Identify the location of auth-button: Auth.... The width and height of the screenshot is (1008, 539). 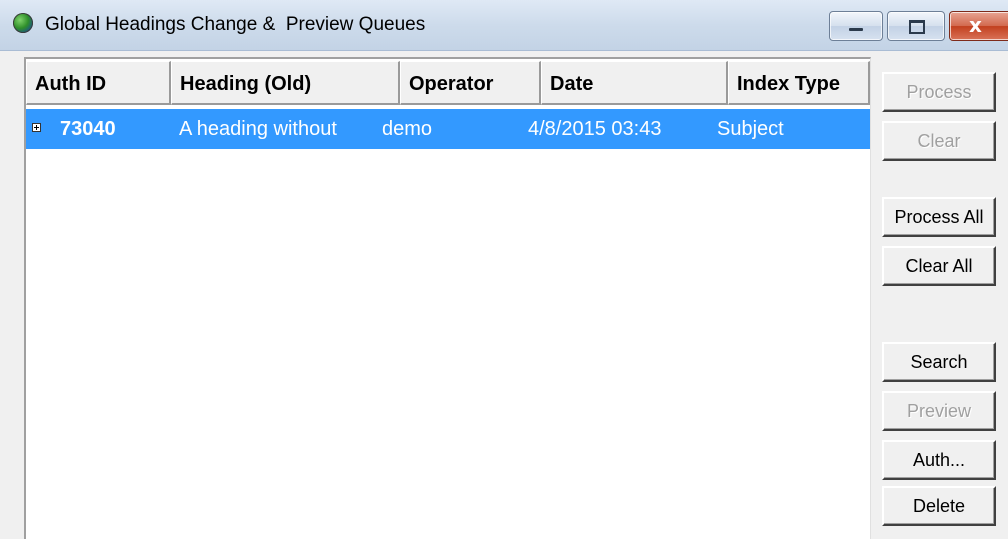
(939, 460).